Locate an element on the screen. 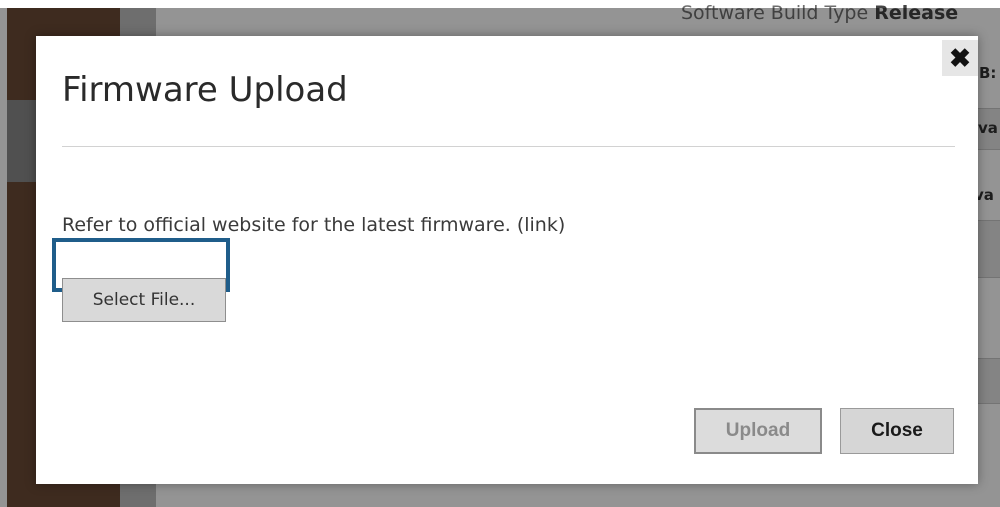 The image size is (1000, 507). close-icon: ✖ is located at coordinates (960, 58).